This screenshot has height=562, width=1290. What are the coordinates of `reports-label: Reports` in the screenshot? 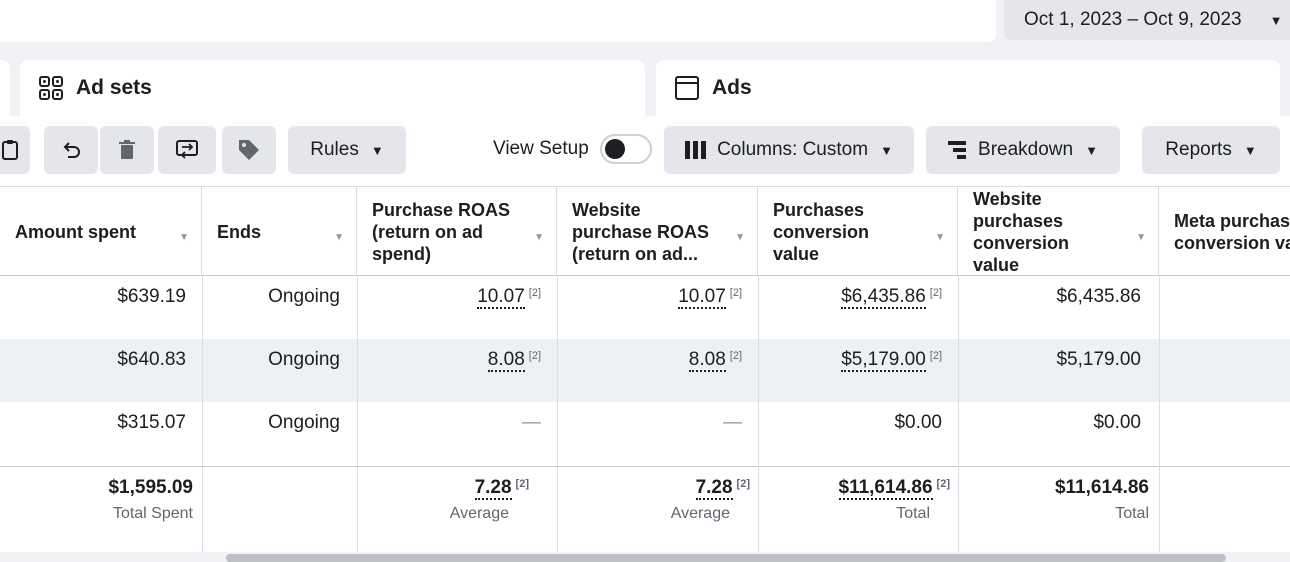 It's located at (1198, 149).